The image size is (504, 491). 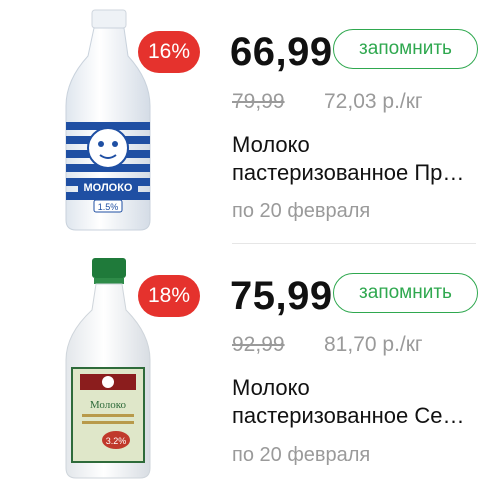 I want to click on old-price: 79,99, so click(x=258, y=101).